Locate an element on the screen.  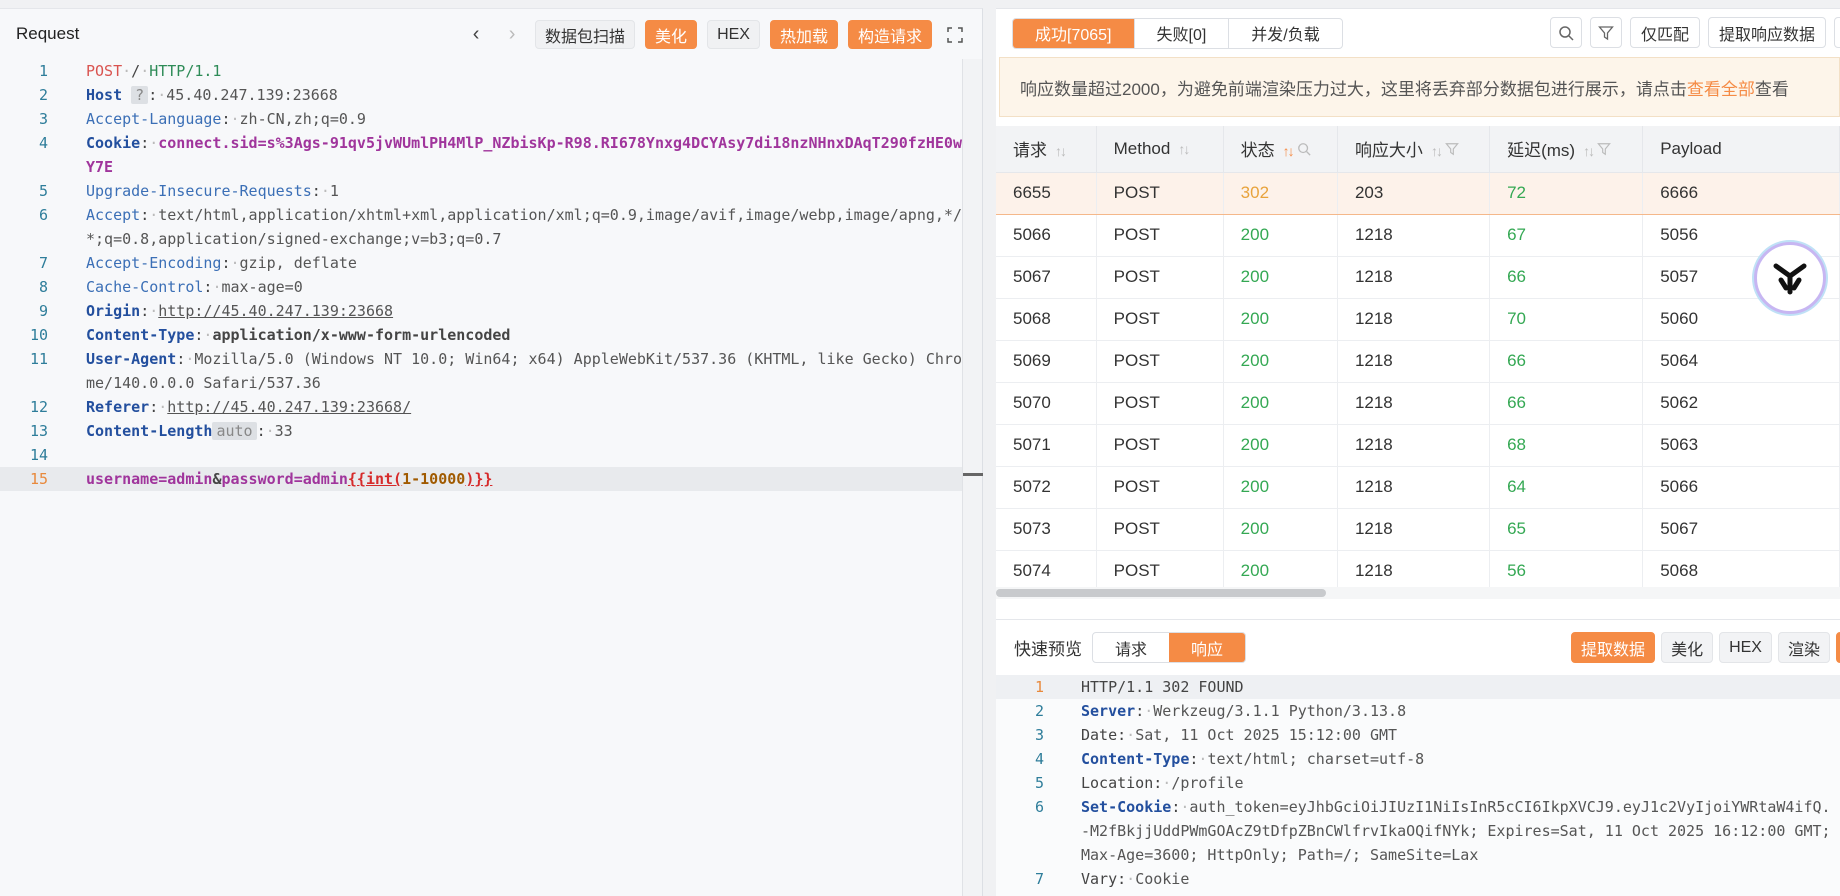
table-row: 5074 POST 200 1218 56 5068 is located at coordinates (1418, 571).